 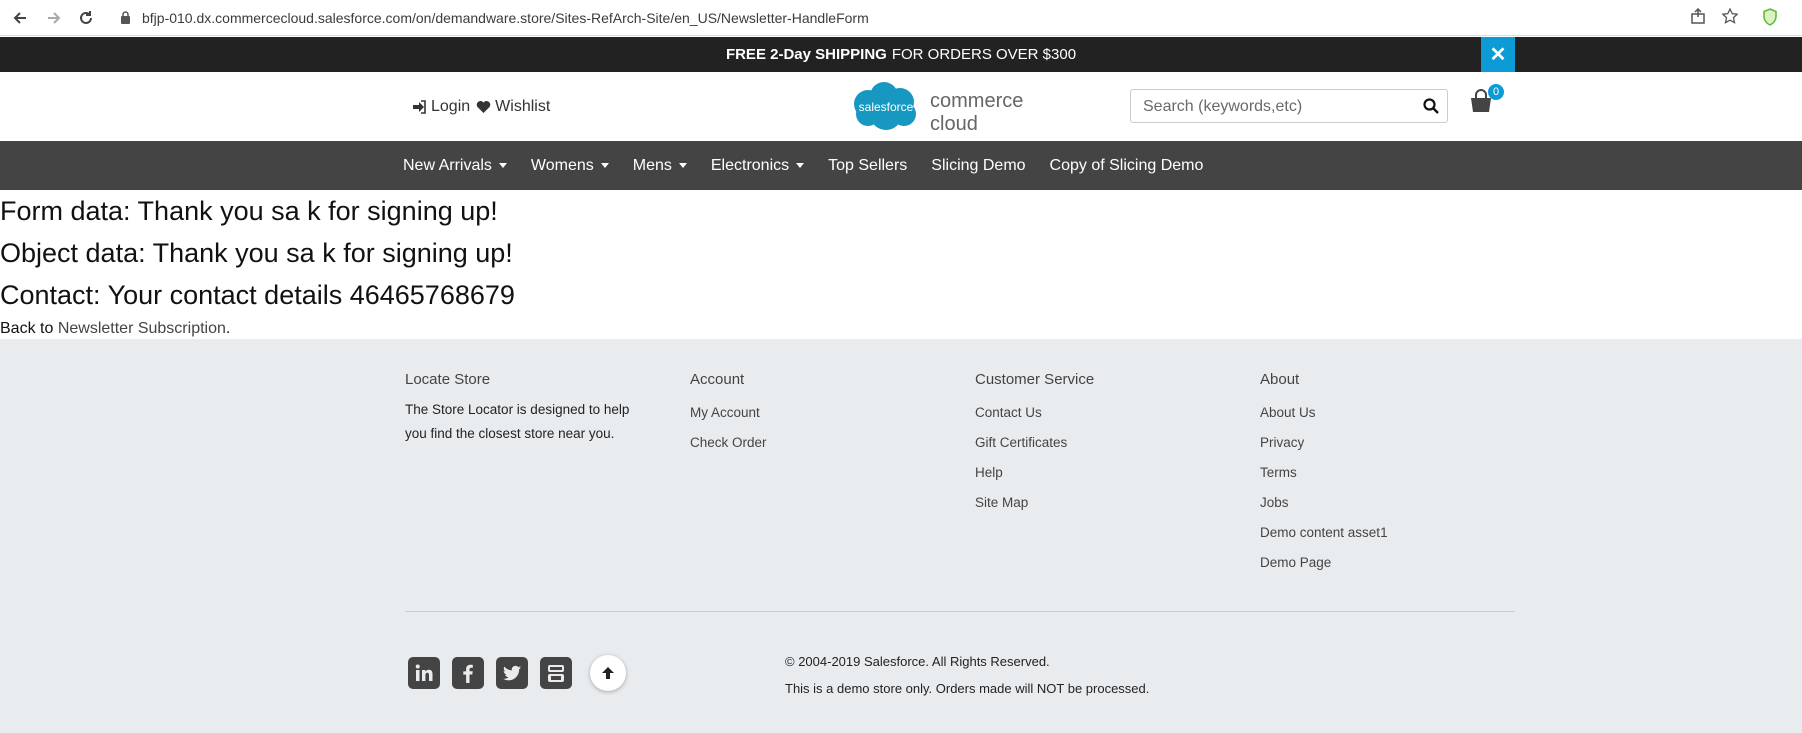 I want to click on extension-shield-icon, so click(x=1770, y=19).